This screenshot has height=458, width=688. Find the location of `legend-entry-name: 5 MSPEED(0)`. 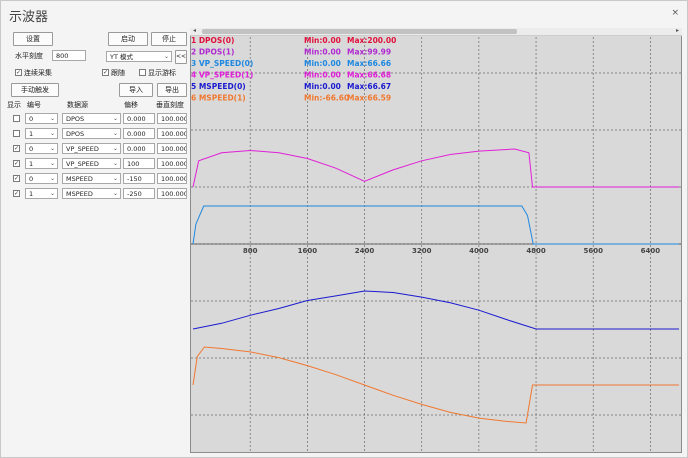

legend-entry-name: 5 MSPEED(0) is located at coordinates (218, 86).